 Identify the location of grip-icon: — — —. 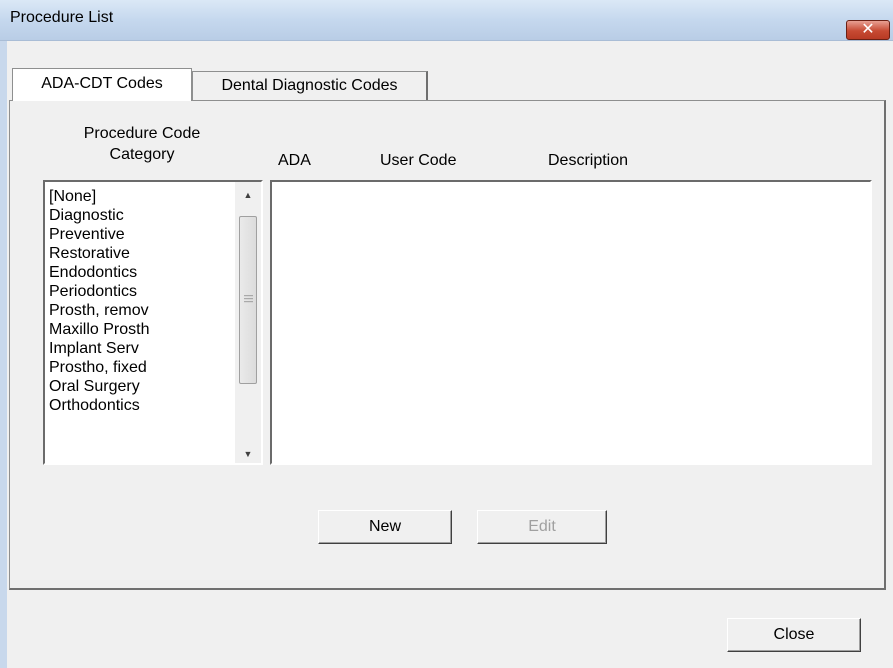
(248, 298).